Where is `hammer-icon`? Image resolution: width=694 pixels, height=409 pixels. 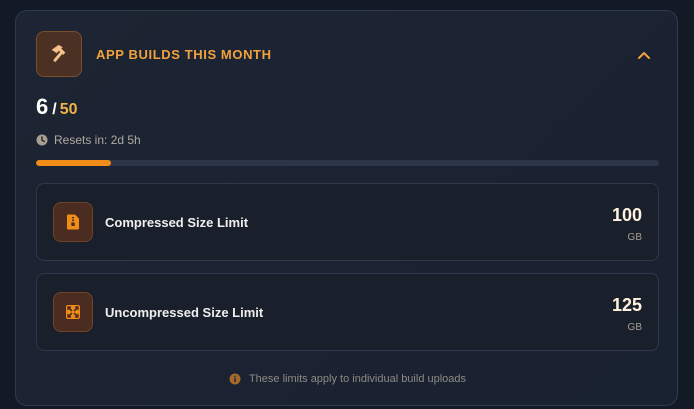 hammer-icon is located at coordinates (59, 54).